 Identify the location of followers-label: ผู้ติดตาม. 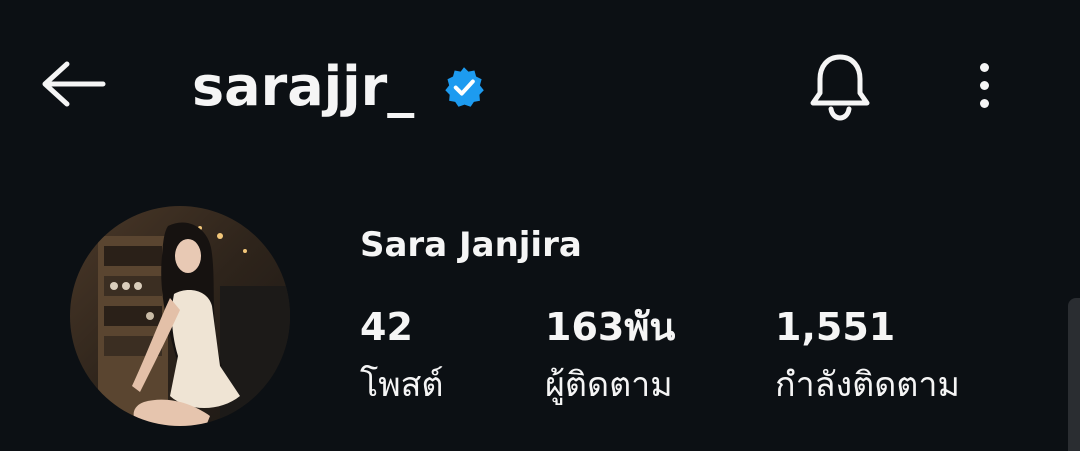
(609, 385).